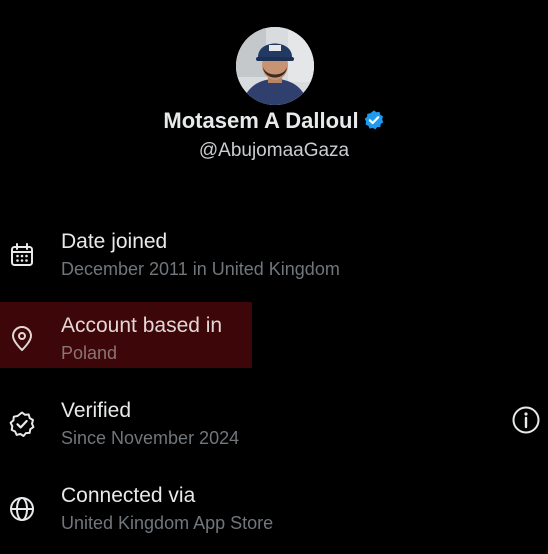 The height and width of the screenshot is (554, 548). I want to click on user-handle: @AbujomaaGaza, so click(274, 150).